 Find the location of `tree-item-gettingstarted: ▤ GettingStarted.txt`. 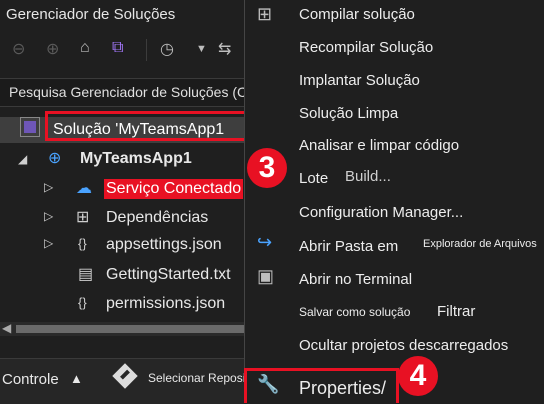

tree-item-gettingstarted: ▤ GettingStarted.txt is located at coordinates (125, 275).